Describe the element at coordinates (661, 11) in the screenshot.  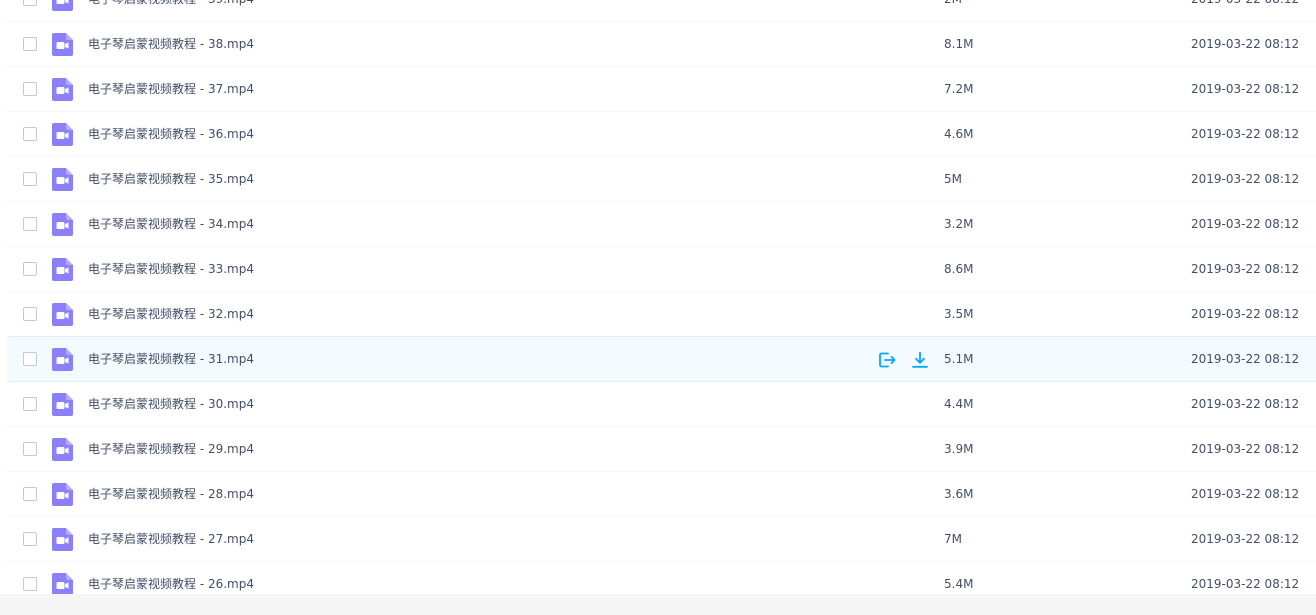
I see `file-row: 电子琴启蒙视频教程 - 39.mp4 2M 2019-03-22 08:12` at that location.